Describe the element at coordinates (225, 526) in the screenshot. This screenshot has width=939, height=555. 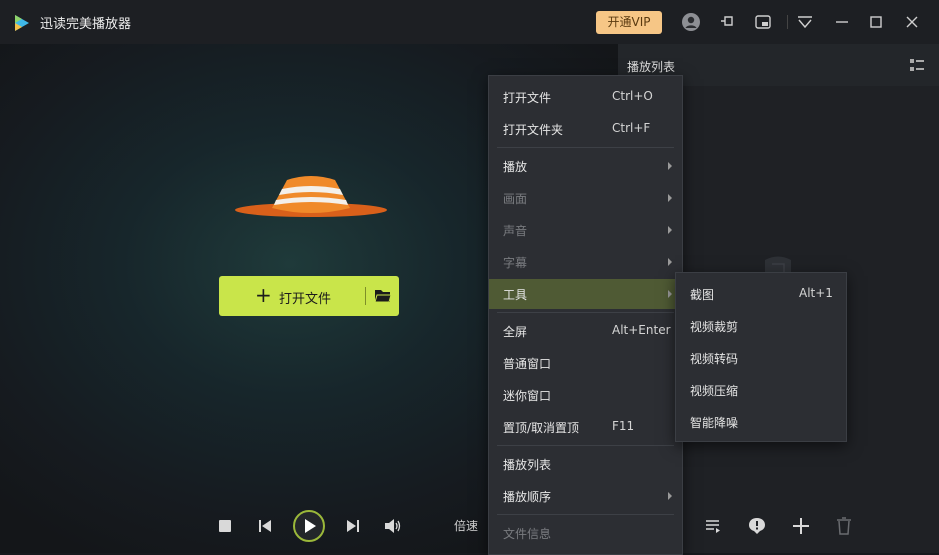
I see `stop-icon` at that location.